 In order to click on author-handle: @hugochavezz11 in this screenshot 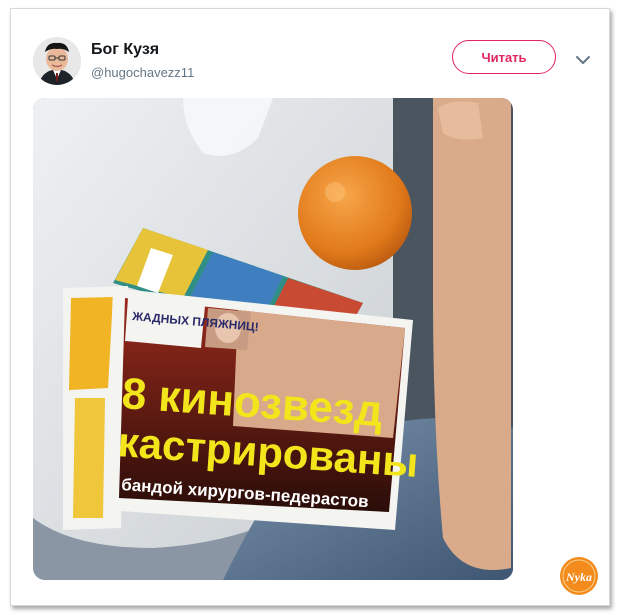, I will do `click(142, 72)`.